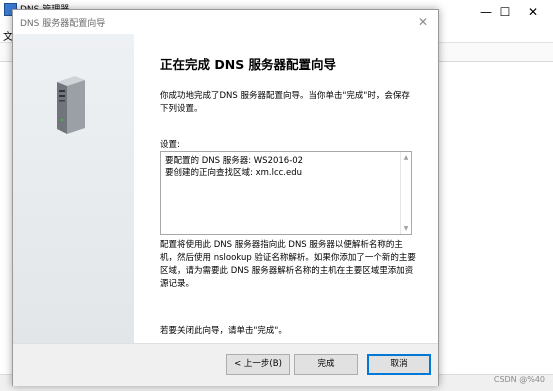 The width and height of the screenshot is (553, 391). What do you see at coordinates (248, 64) in the screenshot?
I see `page-heading: 正在完成 DNS 服务器配置向导` at bounding box center [248, 64].